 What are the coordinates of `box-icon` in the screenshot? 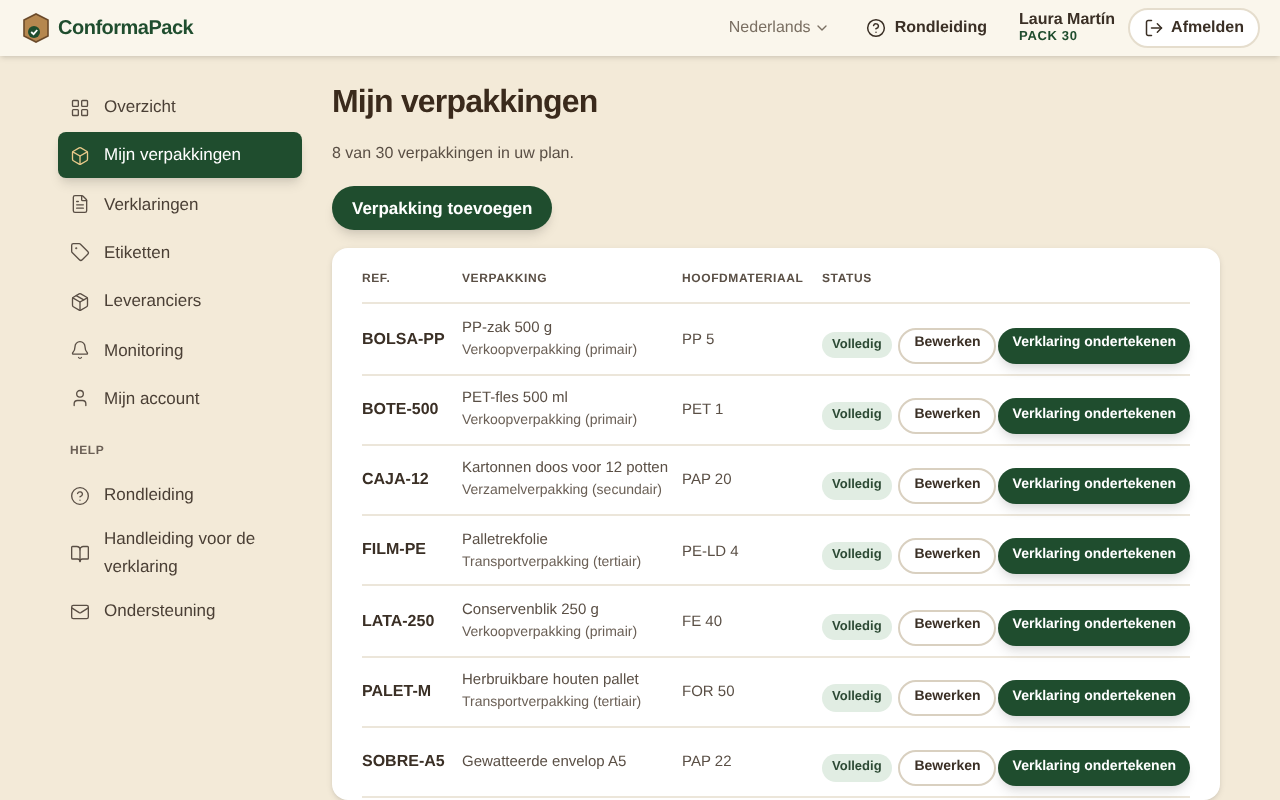 It's located at (80, 155).